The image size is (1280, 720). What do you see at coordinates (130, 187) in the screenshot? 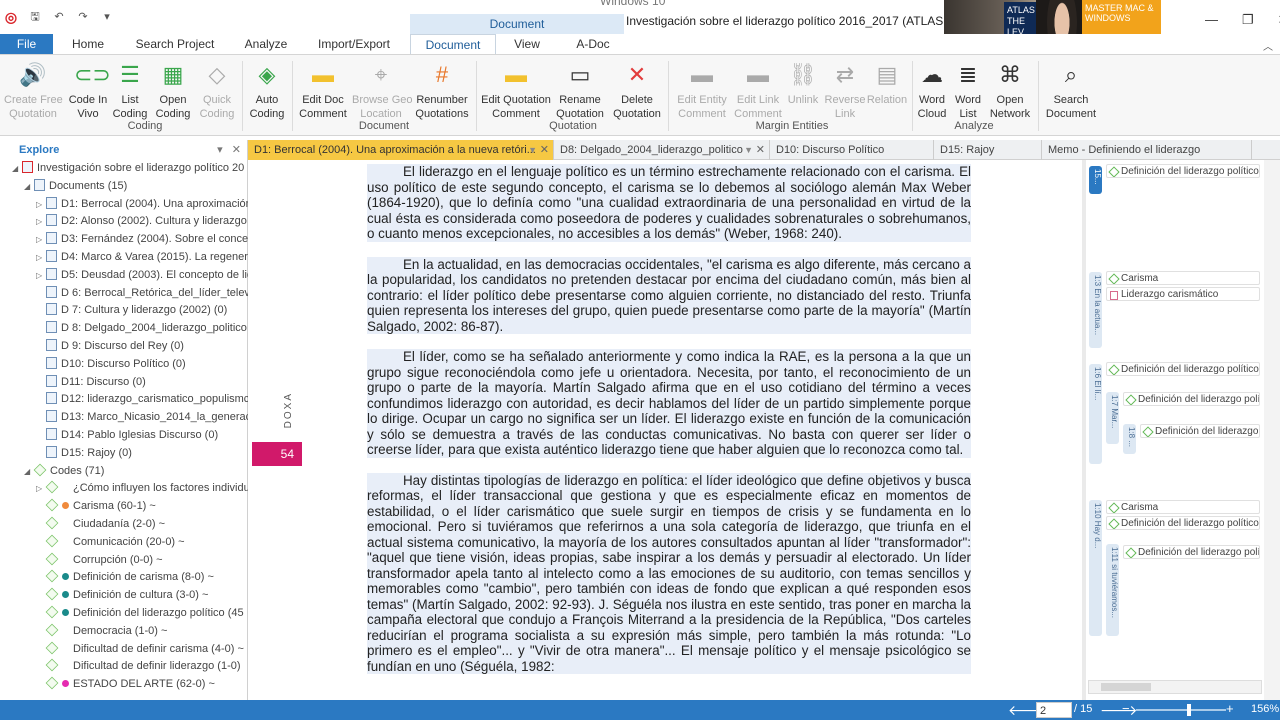
I see `tree-documents-folder: ◢ Documents (15)` at bounding box center [130, 187].